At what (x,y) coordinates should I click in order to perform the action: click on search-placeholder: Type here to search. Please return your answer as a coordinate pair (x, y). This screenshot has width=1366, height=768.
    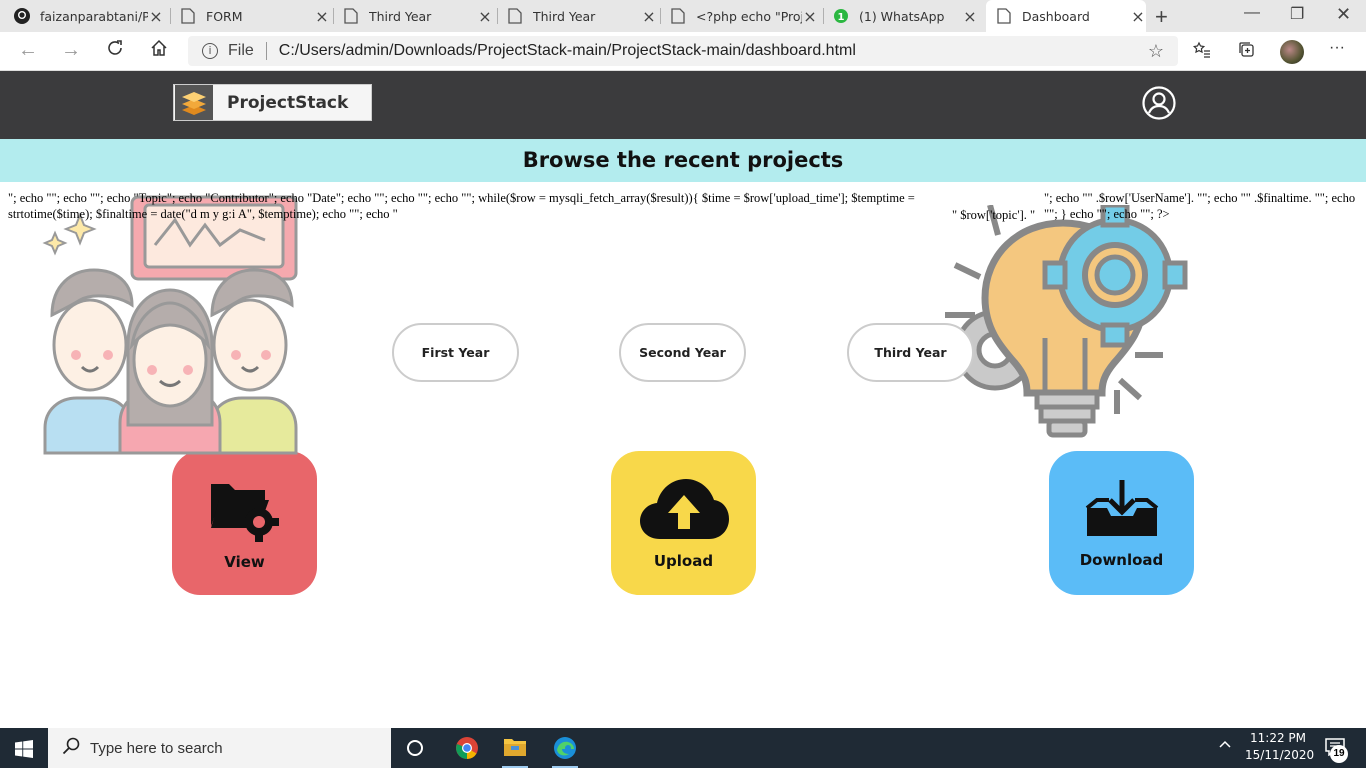
    Looking at the image, I should click on (156, 748).